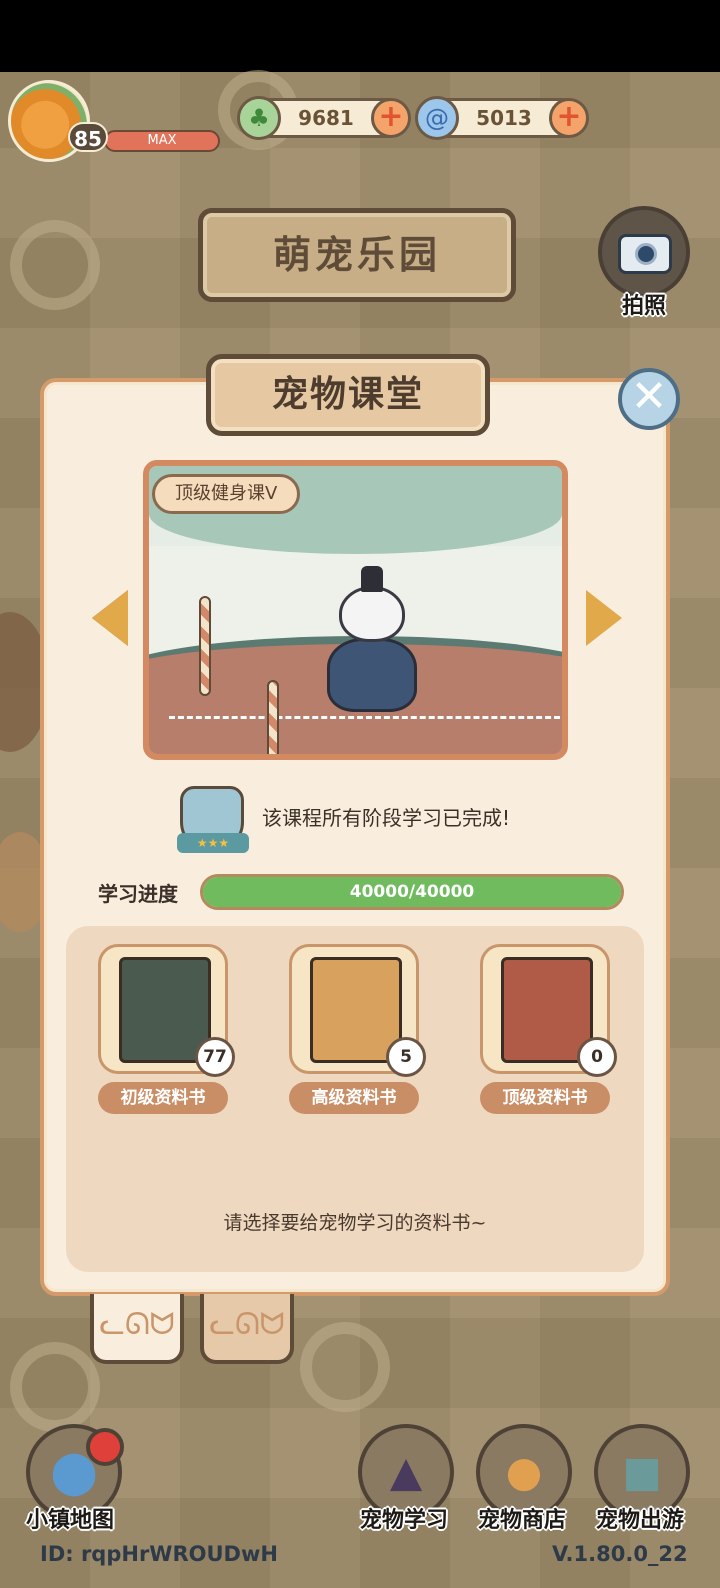  What do you see at coordinates (159, 1554) in the screenshot?
I see `user-id: ID: rqpHrWROUDwH` at bounding box center [159, 1554].